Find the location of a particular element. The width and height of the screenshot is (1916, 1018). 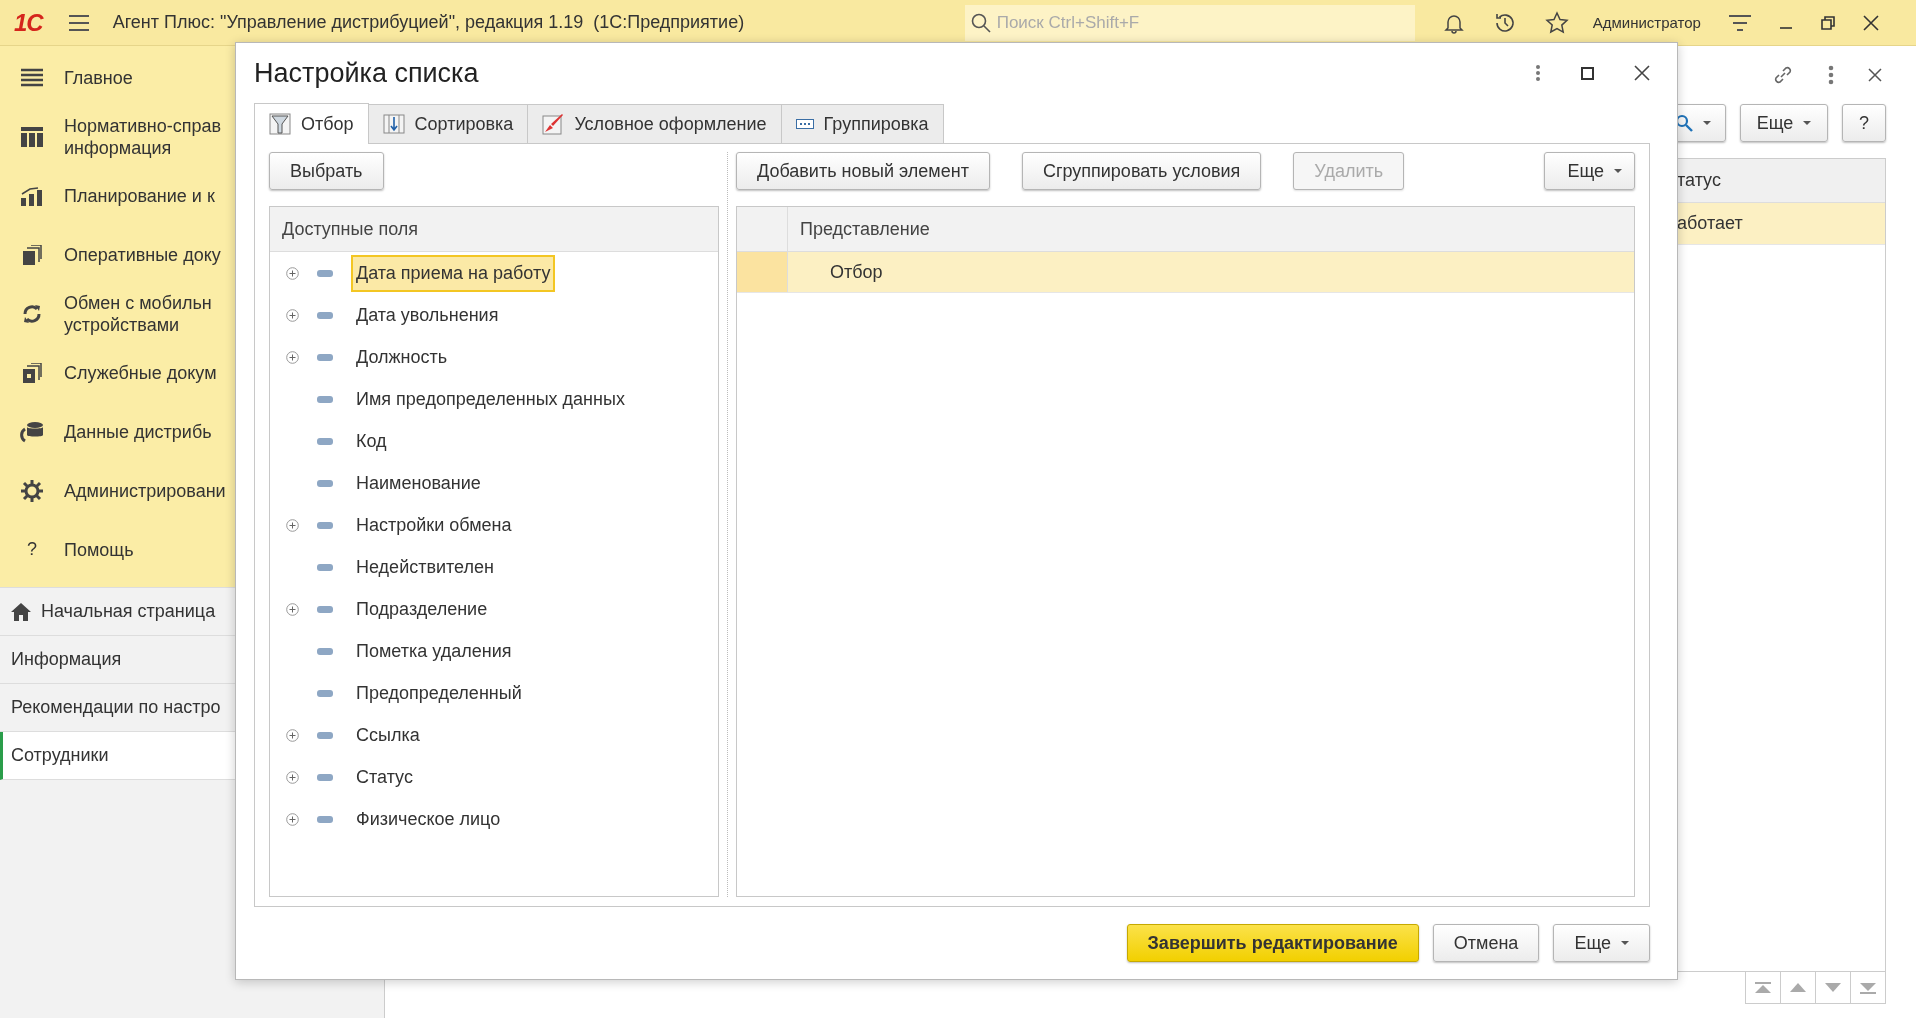

tab: Условное оформление is located at coordinates (654, 123).